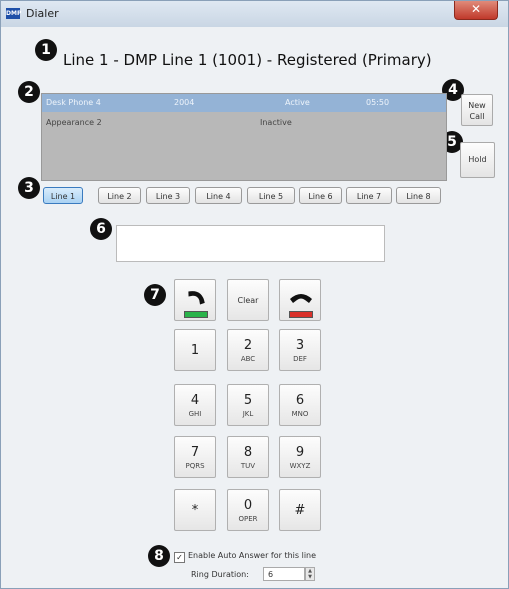  Describe the element at coordinates (248, 414) in the screenshot. I see `key-letters: JKL` at that location.